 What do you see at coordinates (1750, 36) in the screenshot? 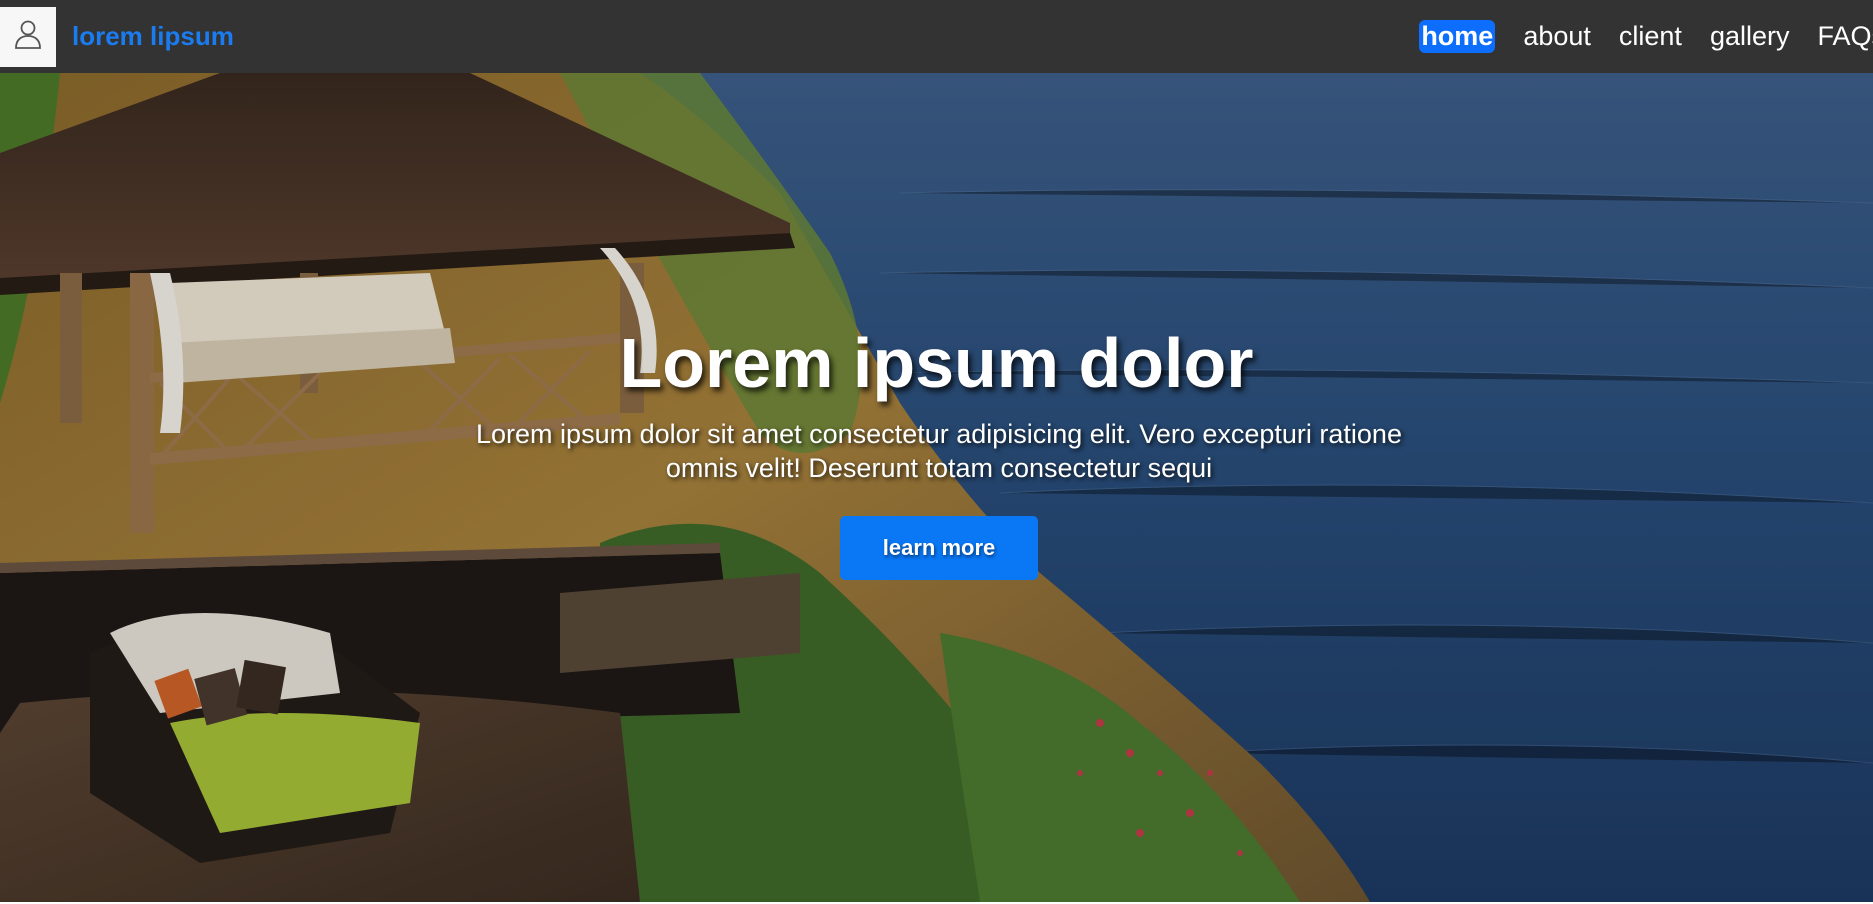
I see `nav-gallery-link: gallery` at bounding box center [1750, 36].